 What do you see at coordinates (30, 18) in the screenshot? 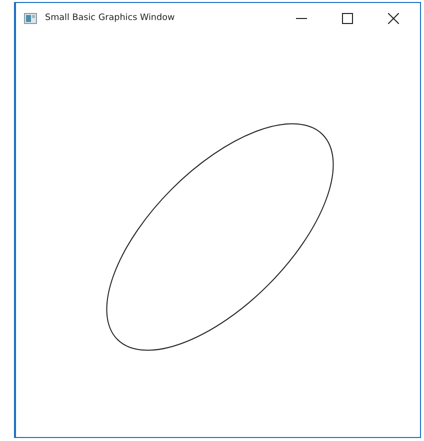
I see `app-icon` at bounding box center [30, 18].